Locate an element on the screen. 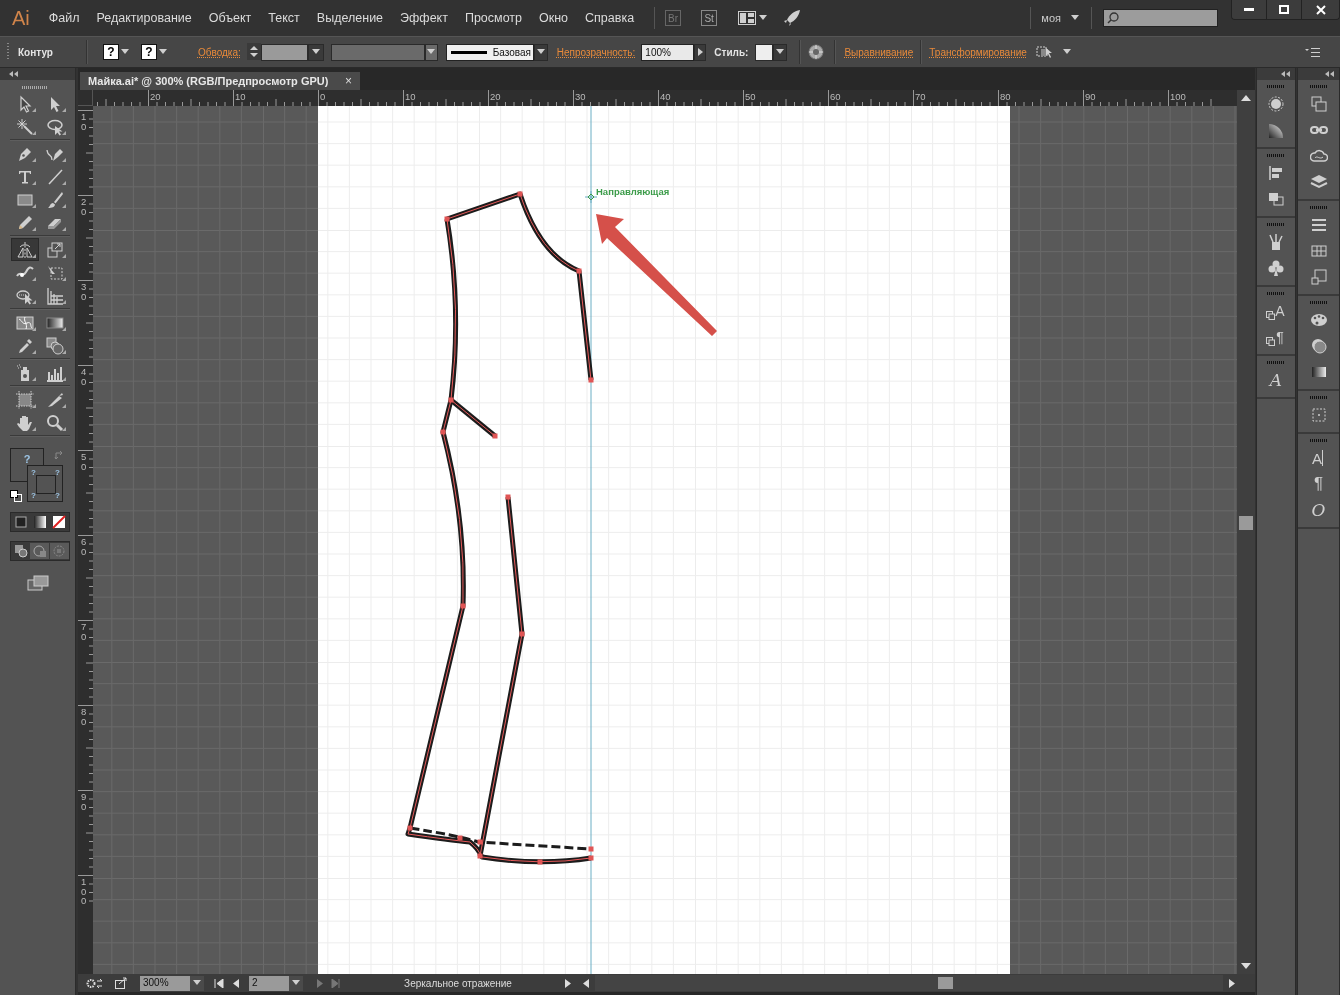  panel-menu-icon is located at coordinates (1312, 52).